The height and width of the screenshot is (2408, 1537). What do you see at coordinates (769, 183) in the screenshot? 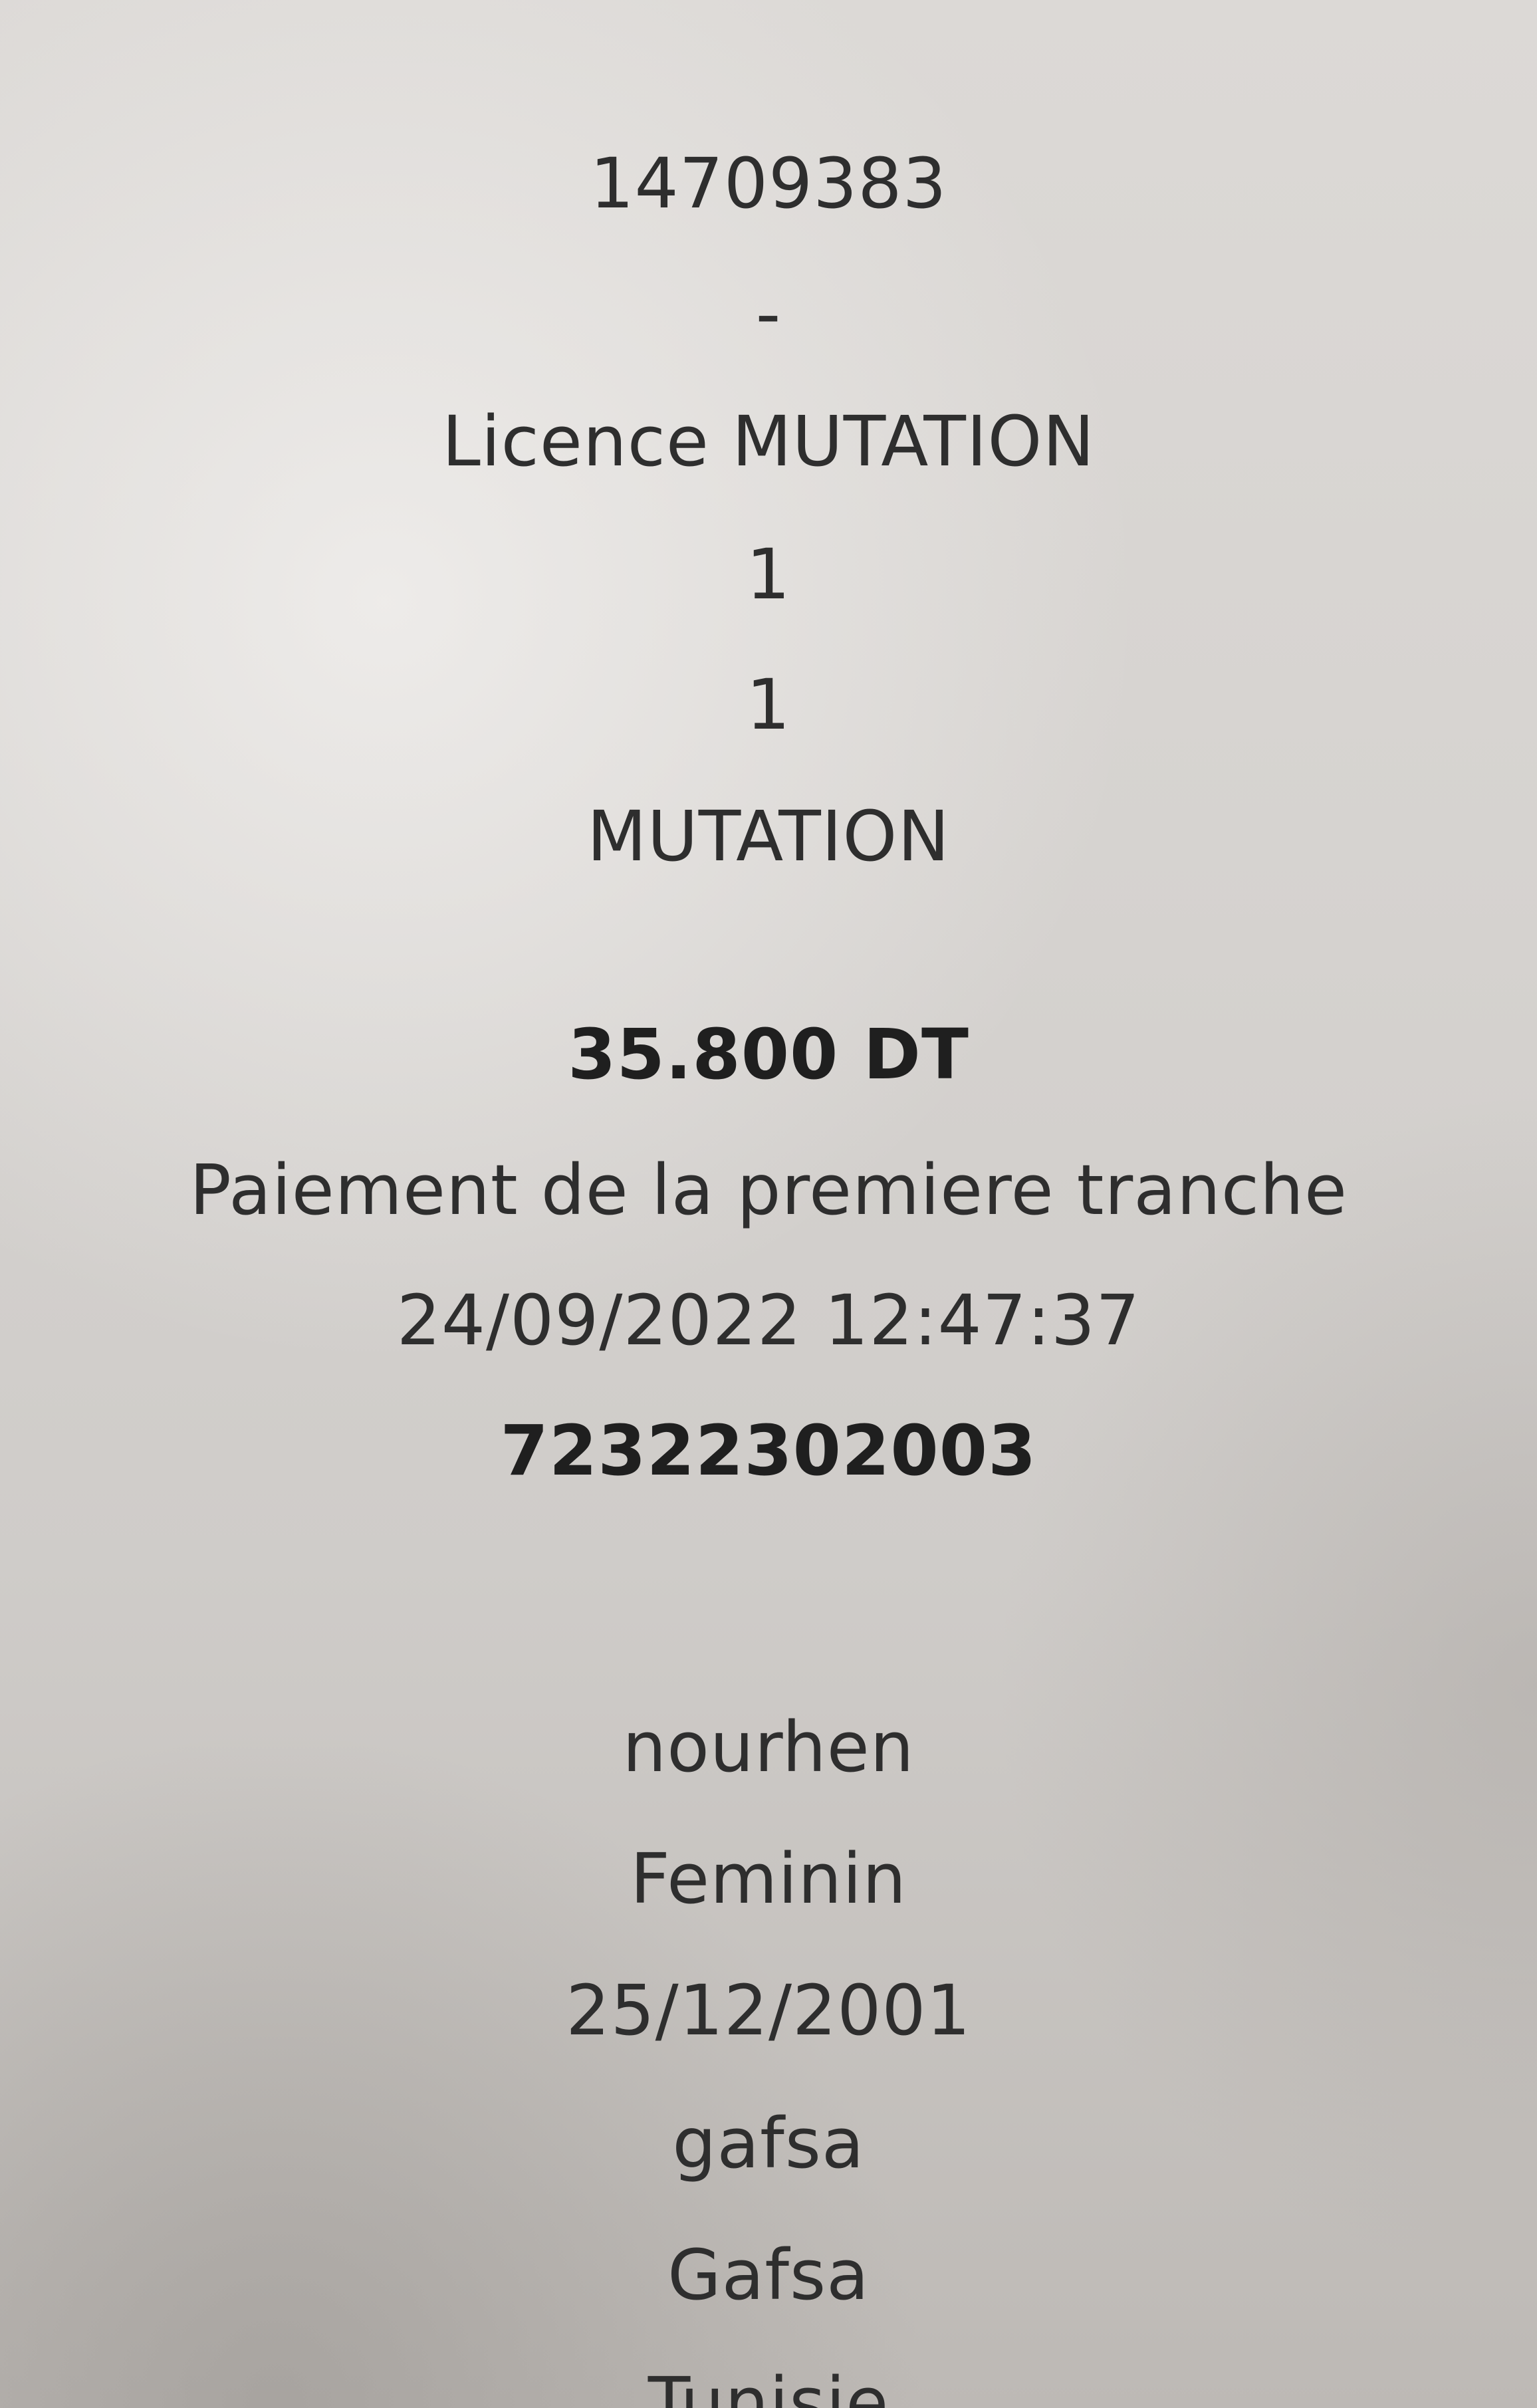
I see `reference-number: 14709383` at bounding box center [769, 183].